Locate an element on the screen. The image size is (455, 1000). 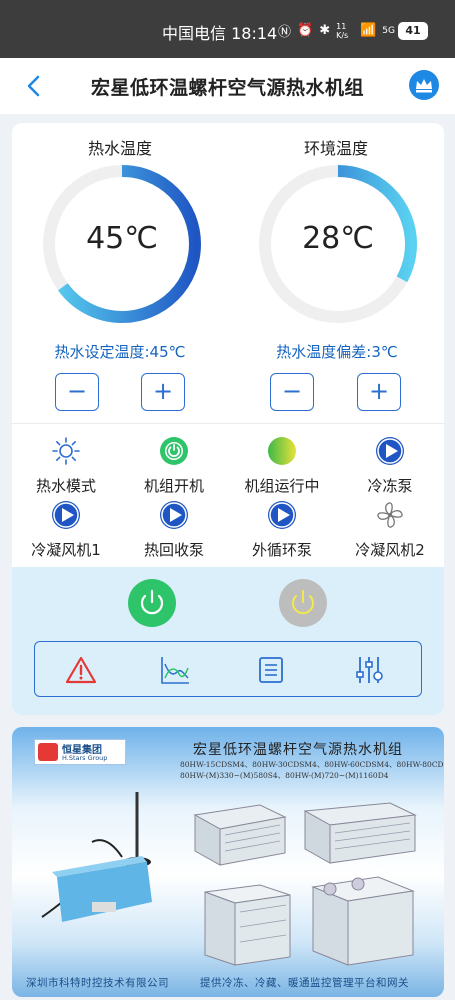
battery-indicator: 41 is located at coordinates (413, 31).